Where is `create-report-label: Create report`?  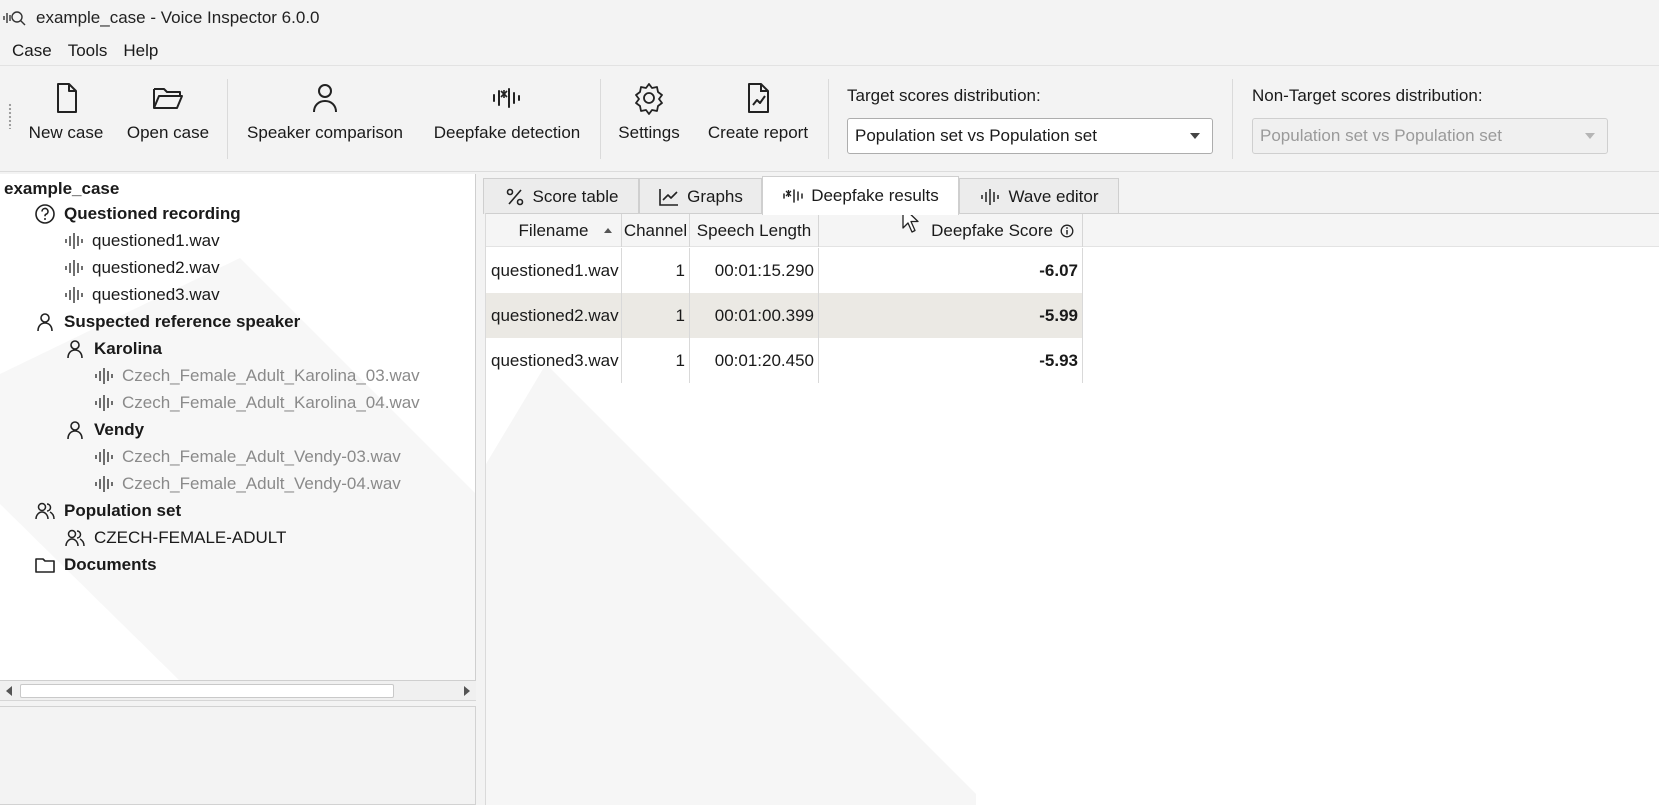
create-report-label: Create report is located at coordinates (758, 132).